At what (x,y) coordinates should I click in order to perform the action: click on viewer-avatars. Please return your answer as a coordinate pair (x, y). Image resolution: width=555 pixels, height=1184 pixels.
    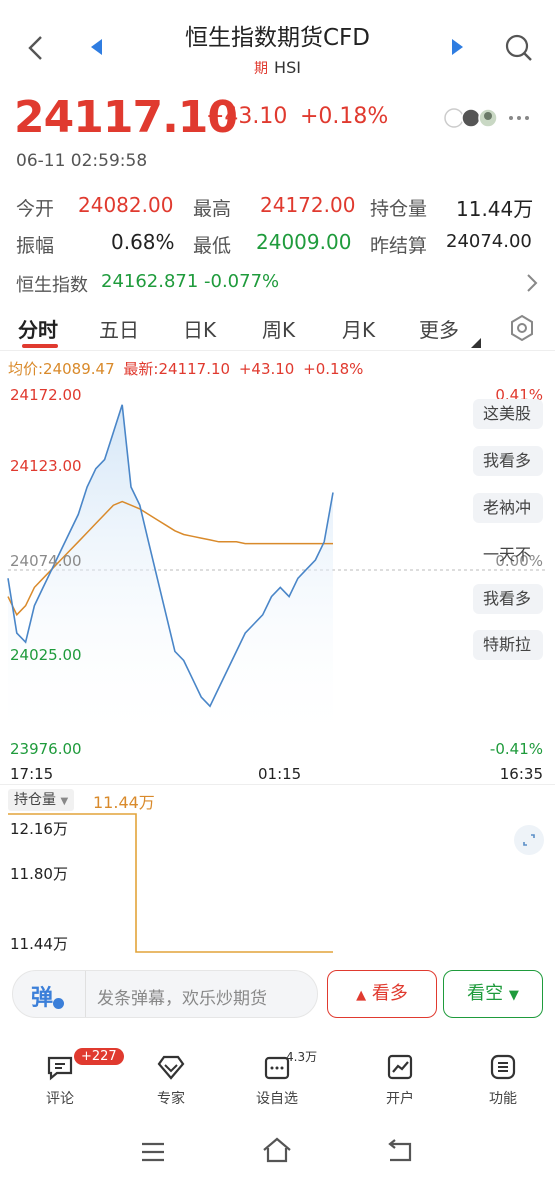
    Looking at the image, I should click on (474, 118).